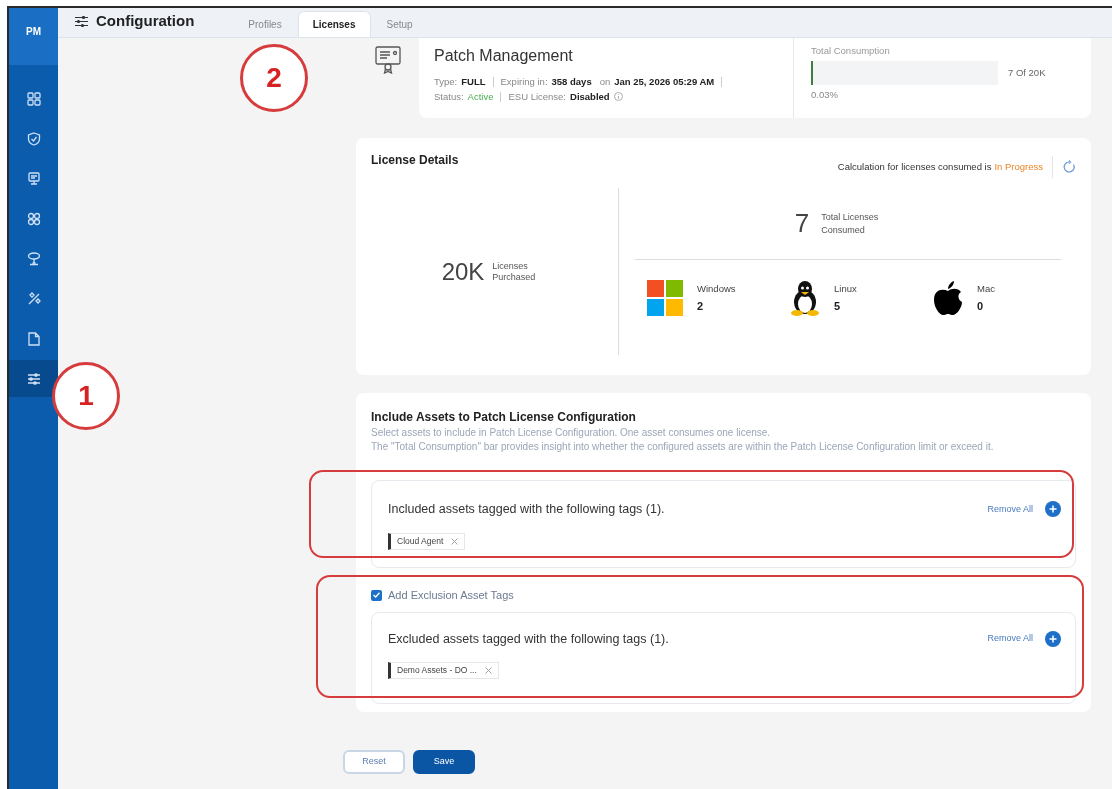 The width and height of the screenshot is (1112, 789). I want to click on consumption-label: Total Consumption, so click(851, 51).